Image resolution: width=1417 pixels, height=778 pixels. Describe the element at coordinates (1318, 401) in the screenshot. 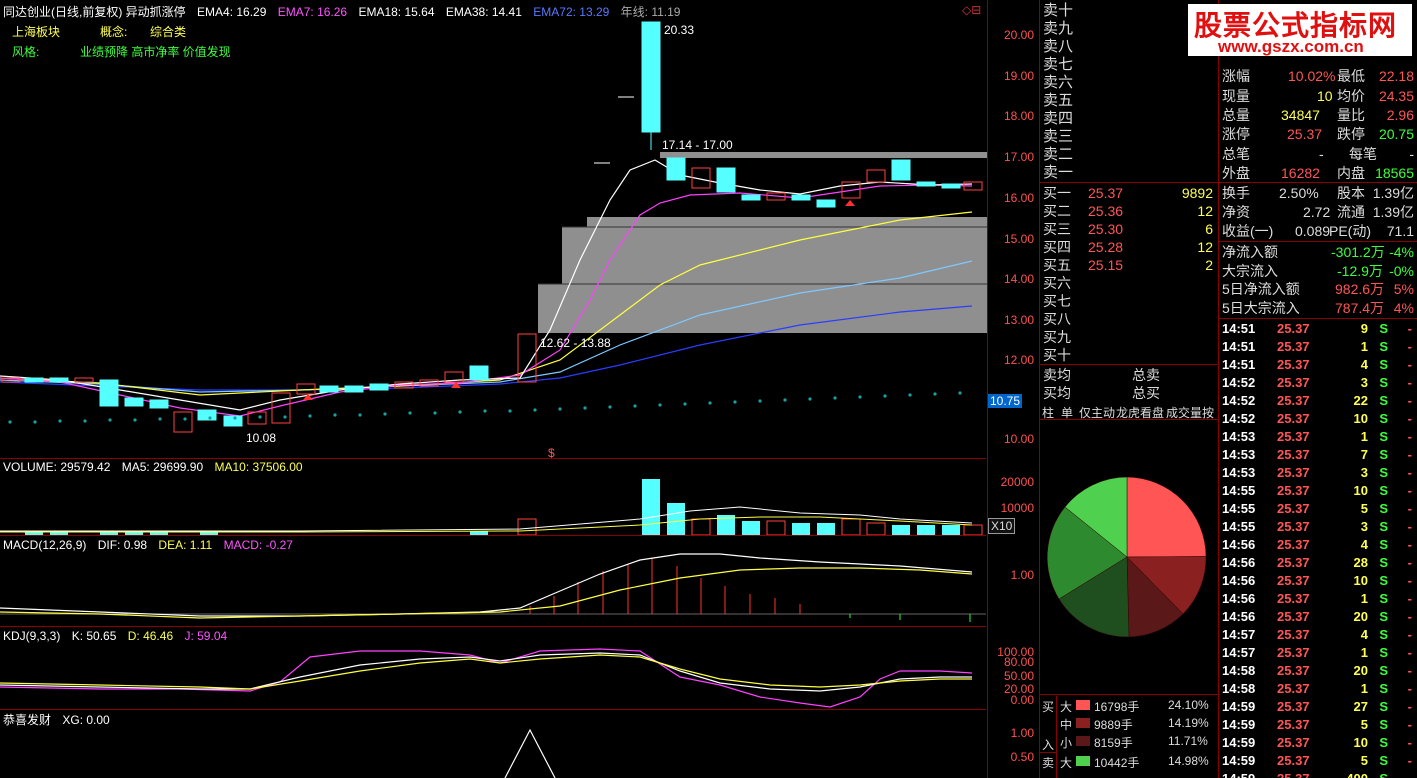

I see `tick-row: 14:52 25.37 22 S -` at that location.